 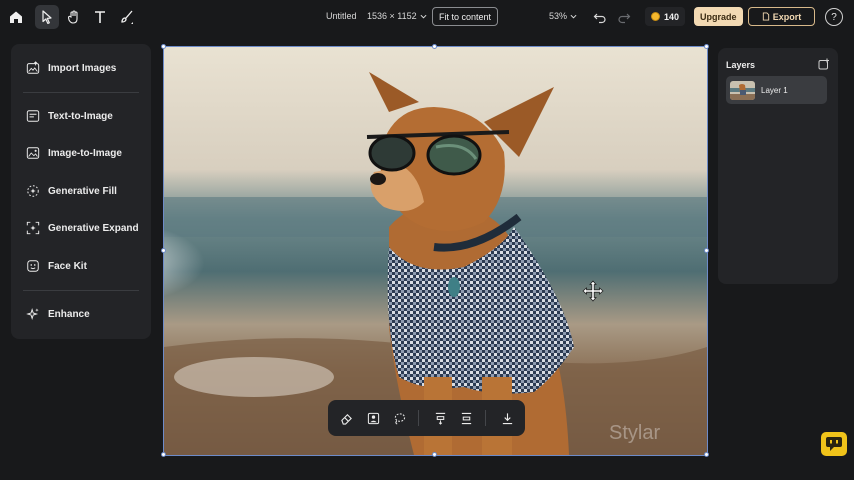 I want to click on tool-label: Import Images, so click(x=82, y=68).